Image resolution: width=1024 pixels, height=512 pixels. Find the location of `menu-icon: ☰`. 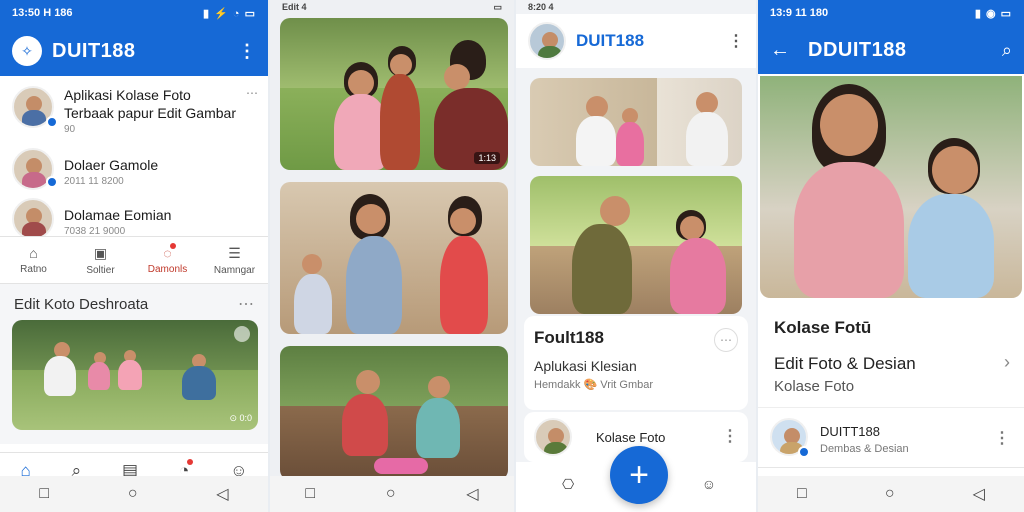

menu-icon: ☰ is located at coordinates (234, 252).